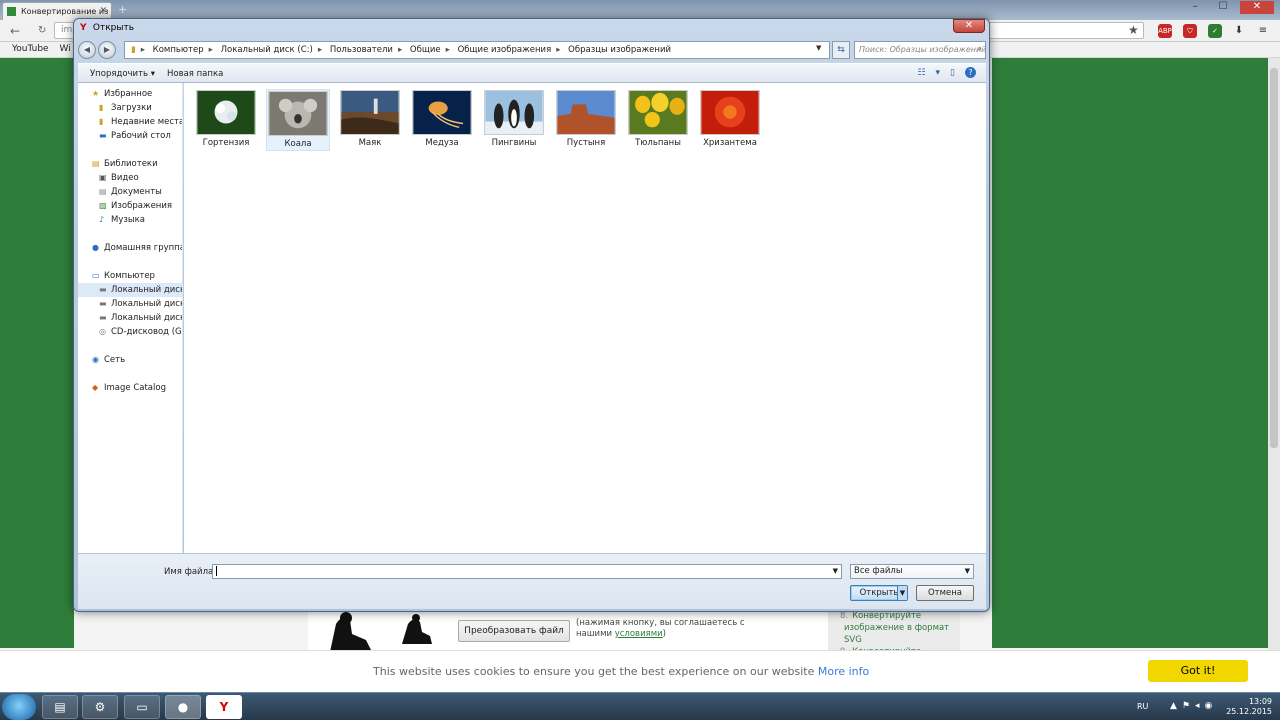 The image size is (1280, 720). I want to click on nav-computer: ▭ Компьютер, so click(130, 276).